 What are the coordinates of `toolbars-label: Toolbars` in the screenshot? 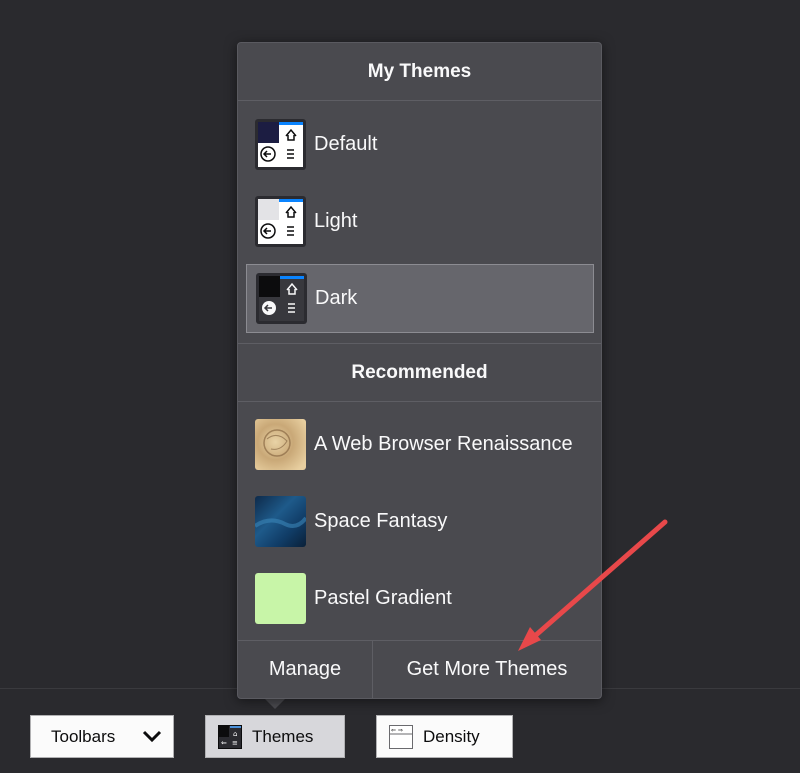 It's located at (83, 736).